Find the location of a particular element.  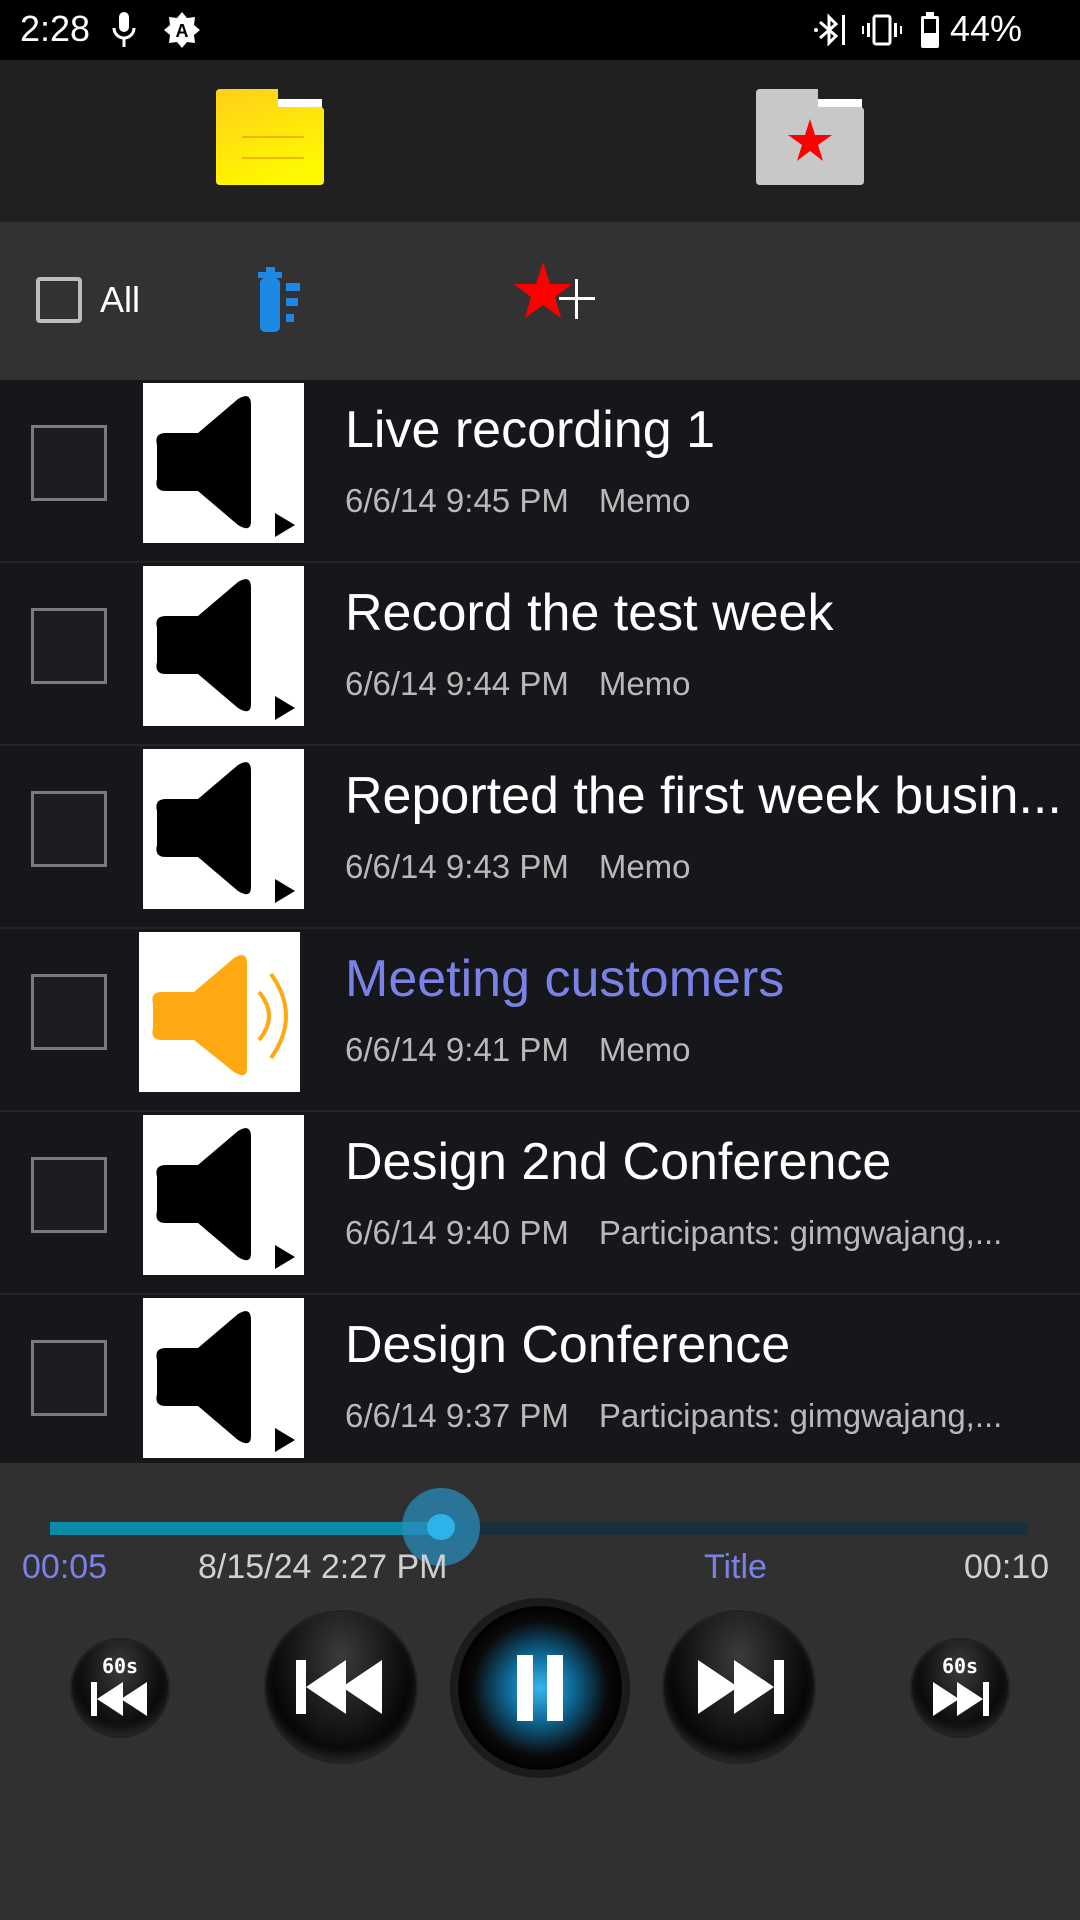

add-favorite-button is located at coordinates (564, 297).